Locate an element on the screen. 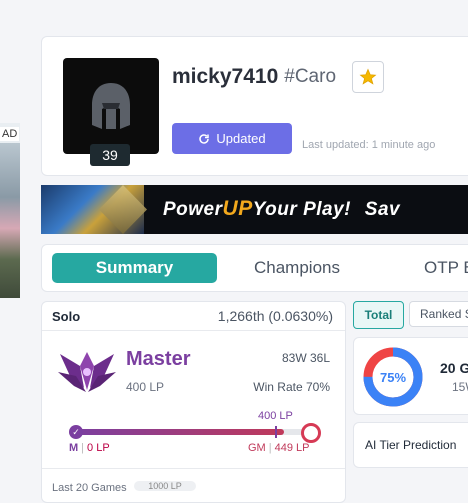 The image size is (468, 503). left-ad: AD is located at coordinates (10, 210).